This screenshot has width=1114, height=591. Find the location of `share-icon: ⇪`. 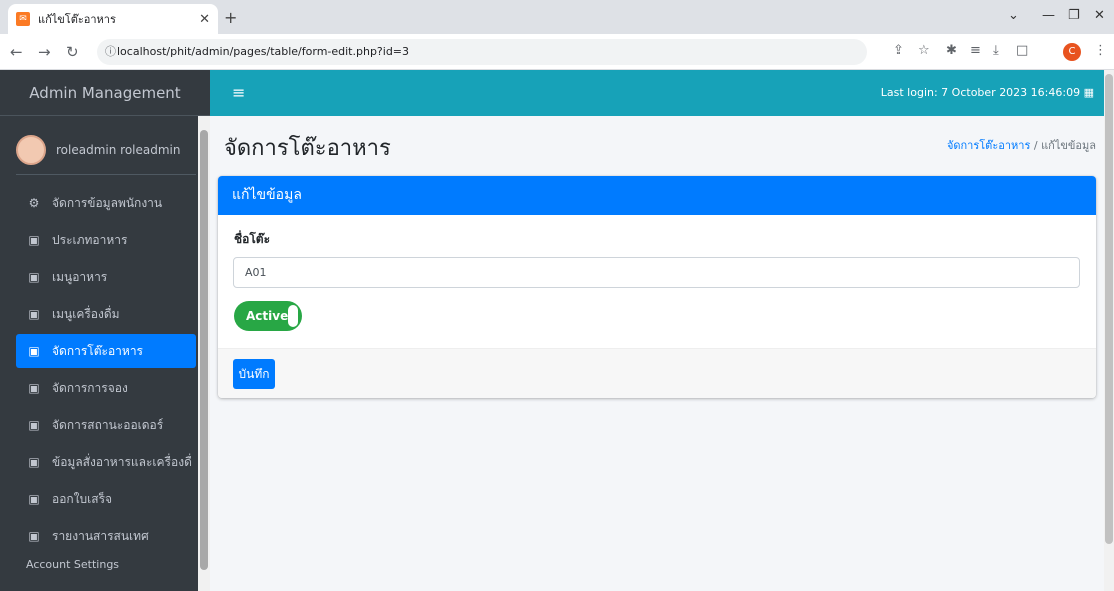

share-icon: ⇪ is located at coordinates (898, 50).